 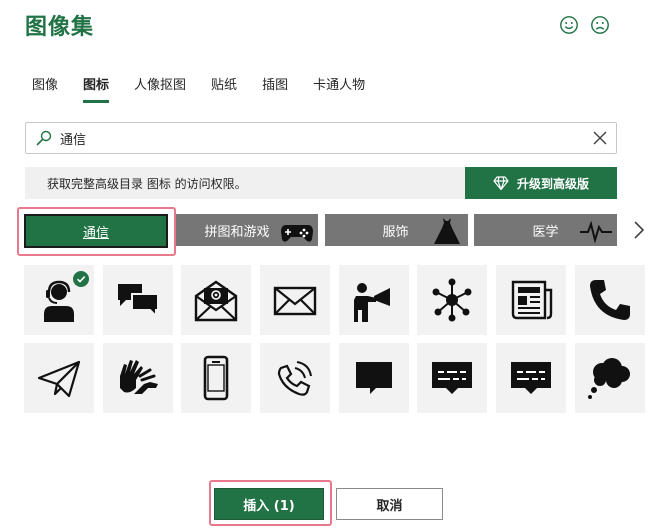 I want to click on frown-feedback-button, so click(x=600, y=25).